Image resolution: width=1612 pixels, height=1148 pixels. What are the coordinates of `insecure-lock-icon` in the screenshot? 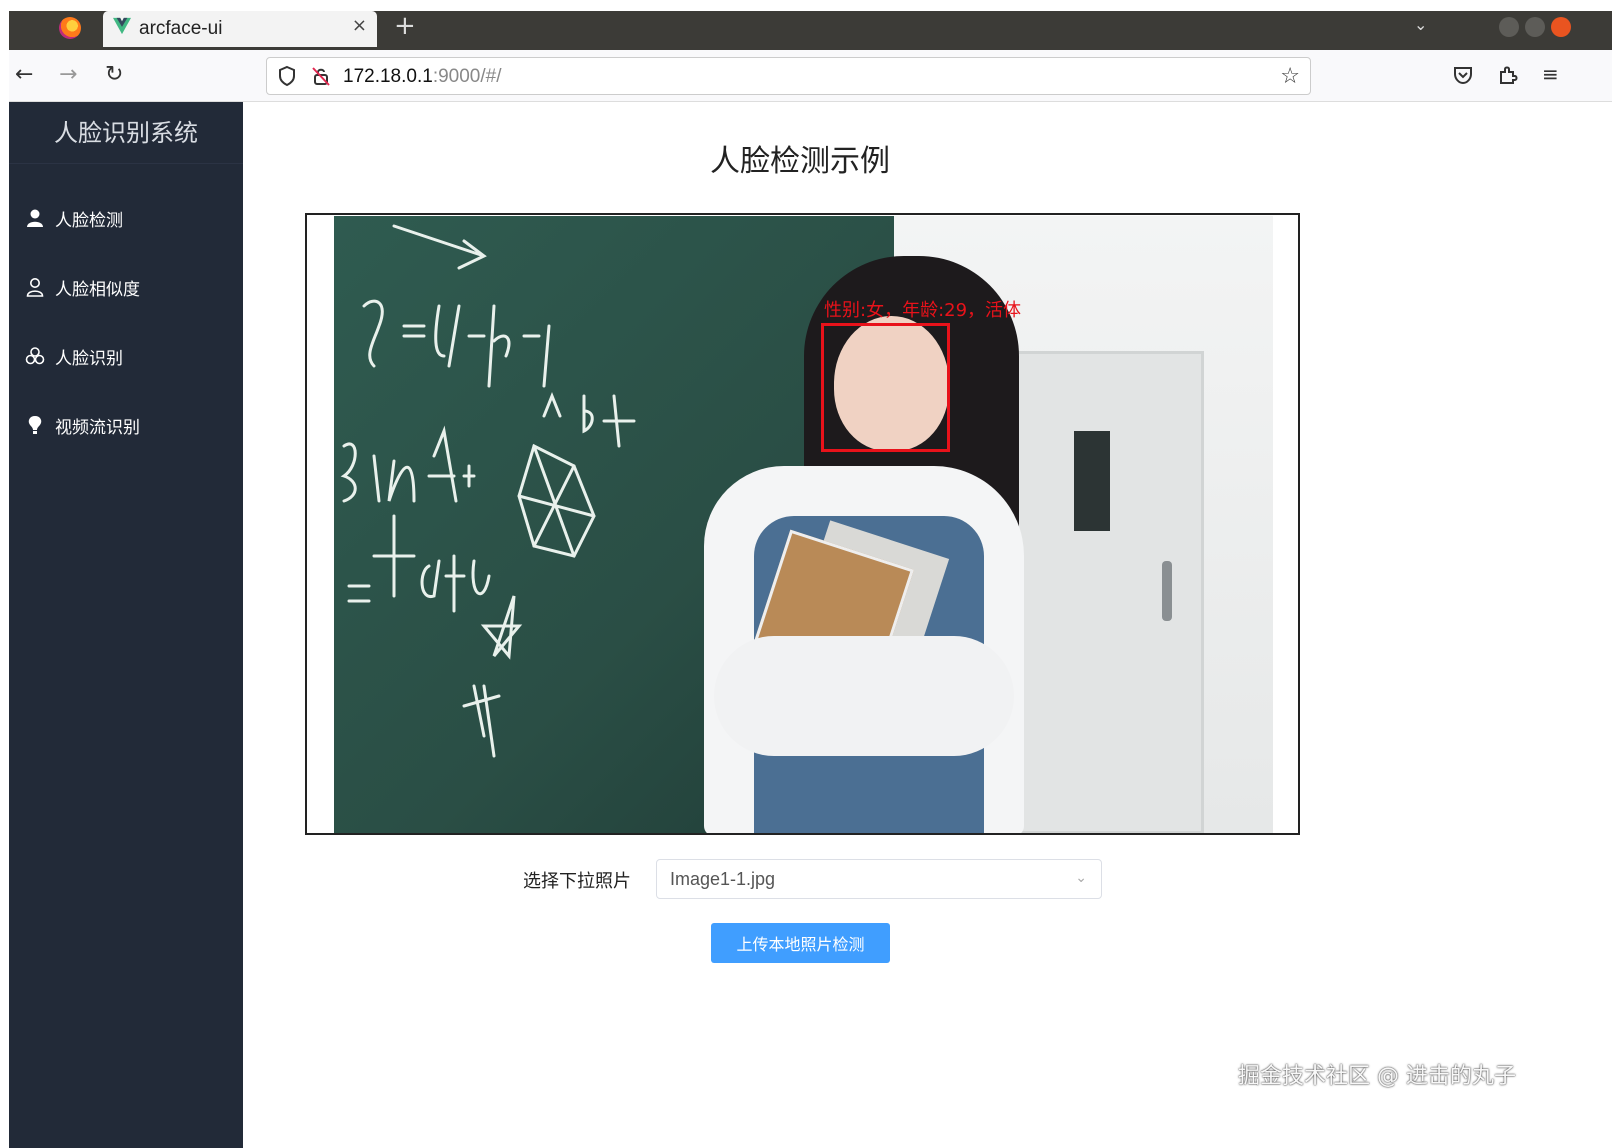 It's located at (321, 76).